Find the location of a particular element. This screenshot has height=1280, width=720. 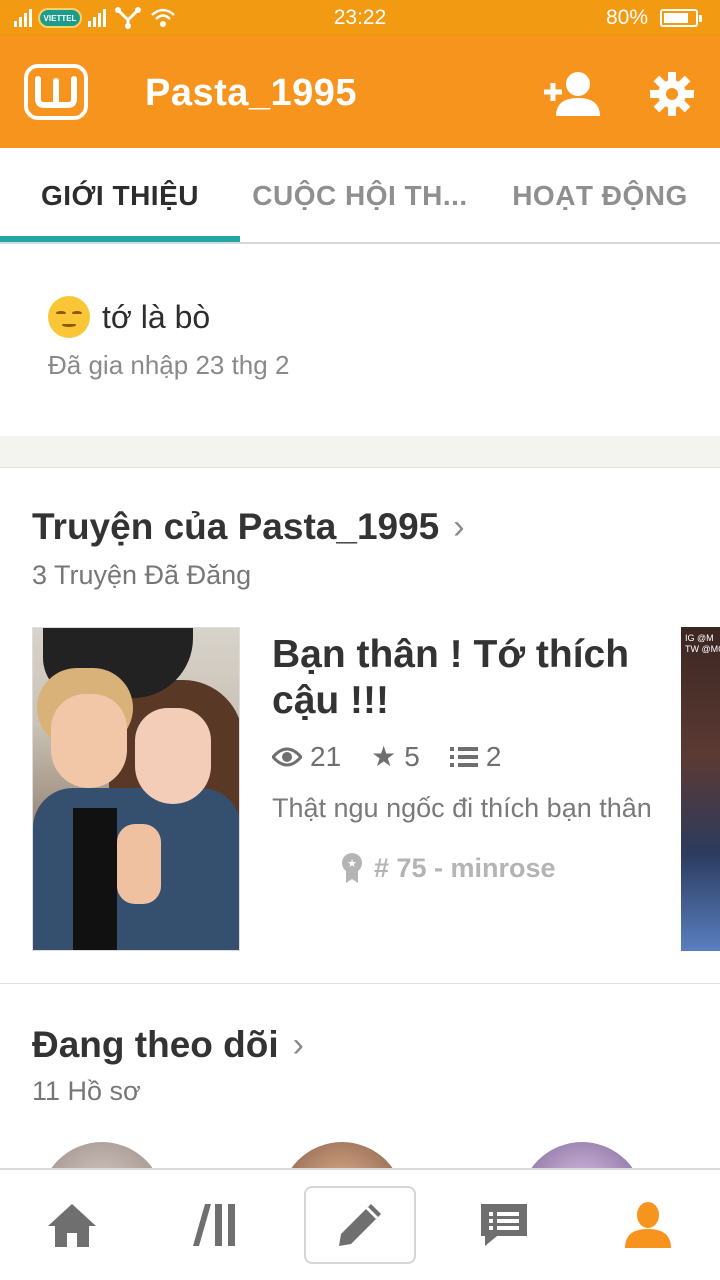

story-stats: 21 ★ 5 2 is located at coordinates (467, 756).